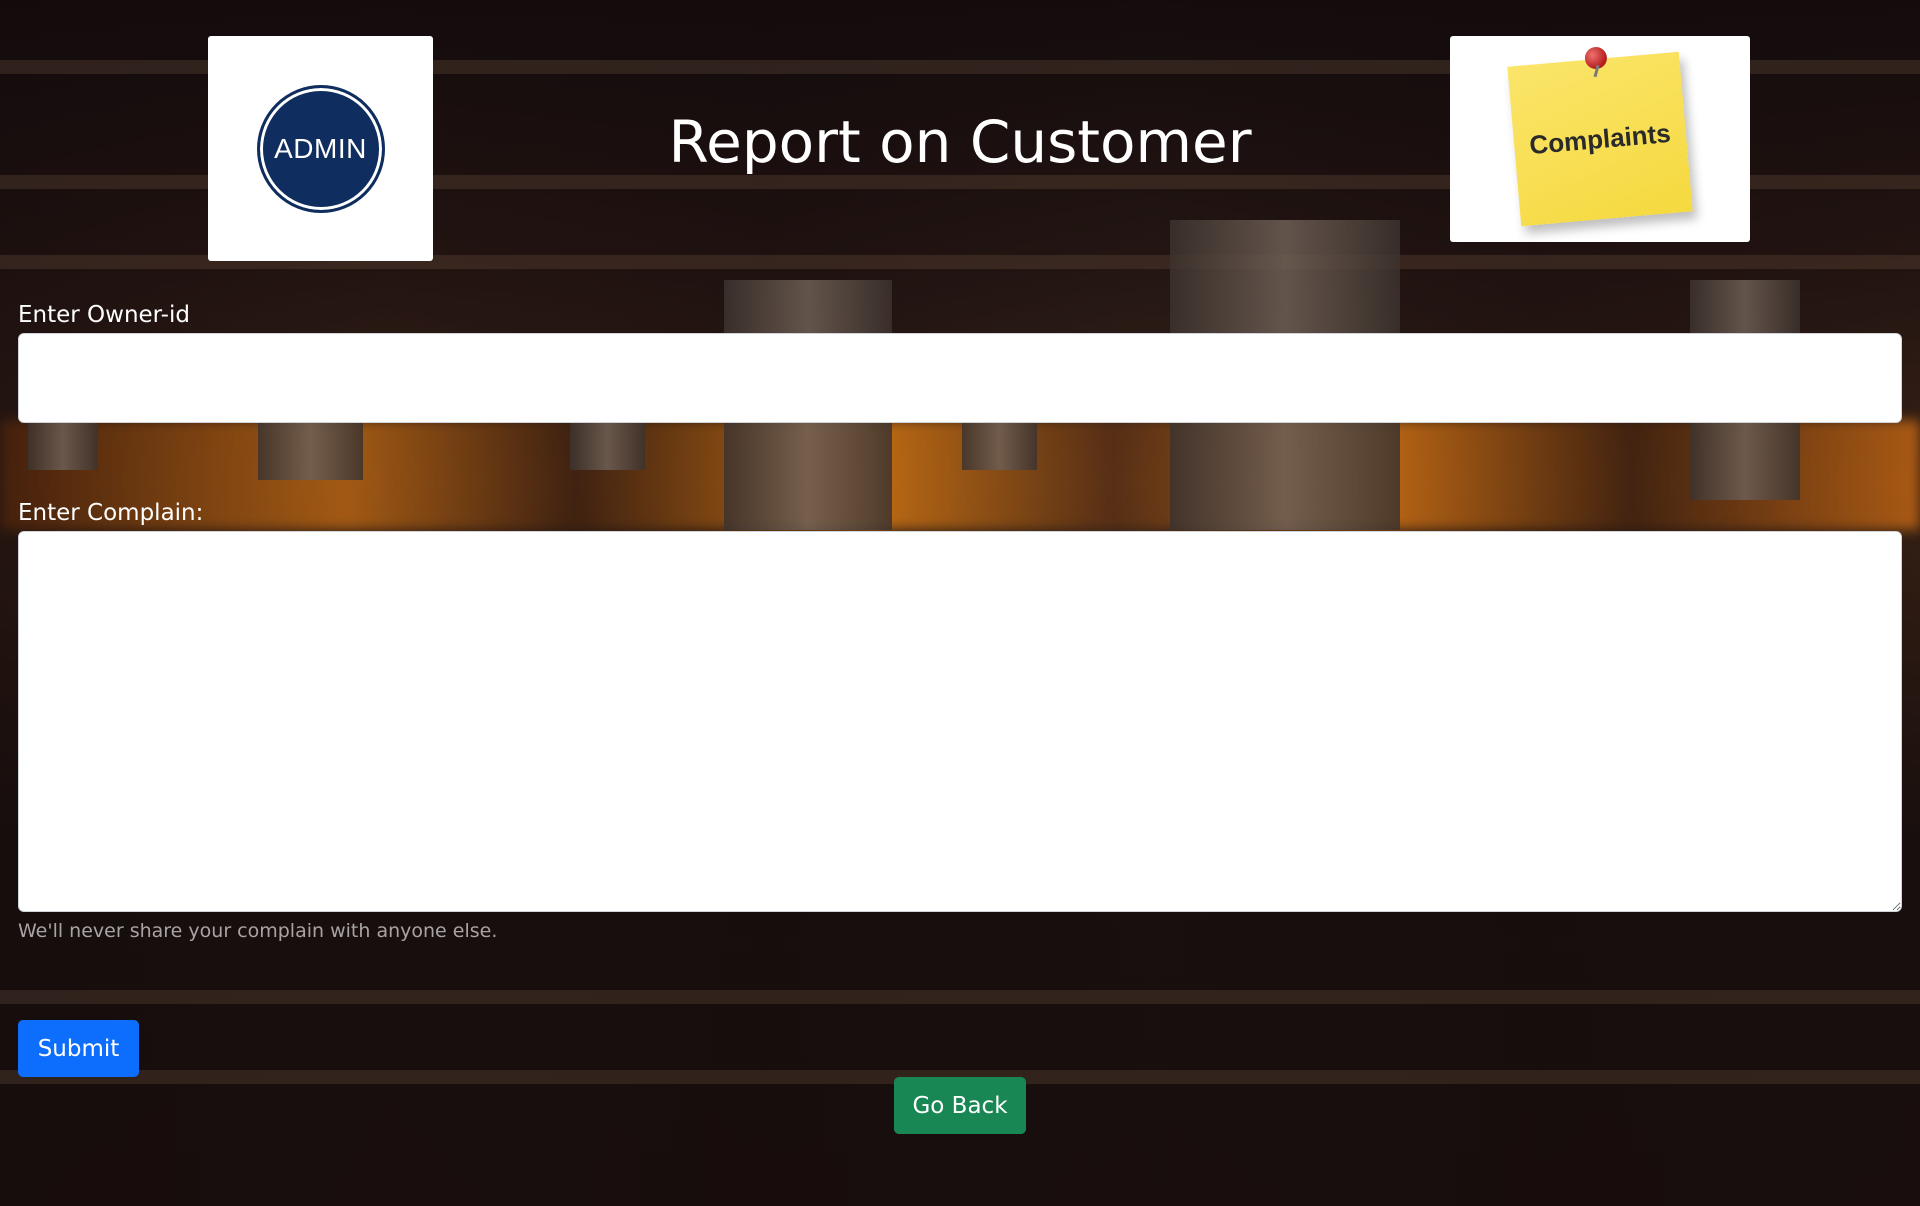  Describe the element at coordinates (960, 378) in the screenshot. I see `owner-id-input` at that location.